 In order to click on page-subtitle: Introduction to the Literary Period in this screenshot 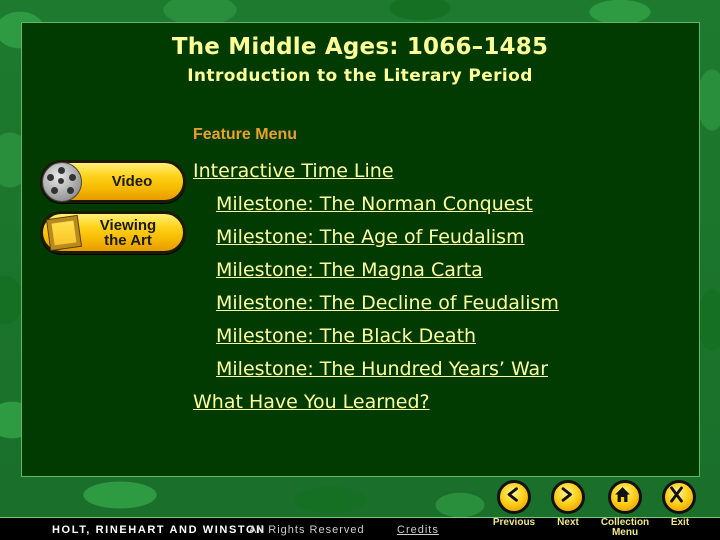, I will do `click(360, 76)`.